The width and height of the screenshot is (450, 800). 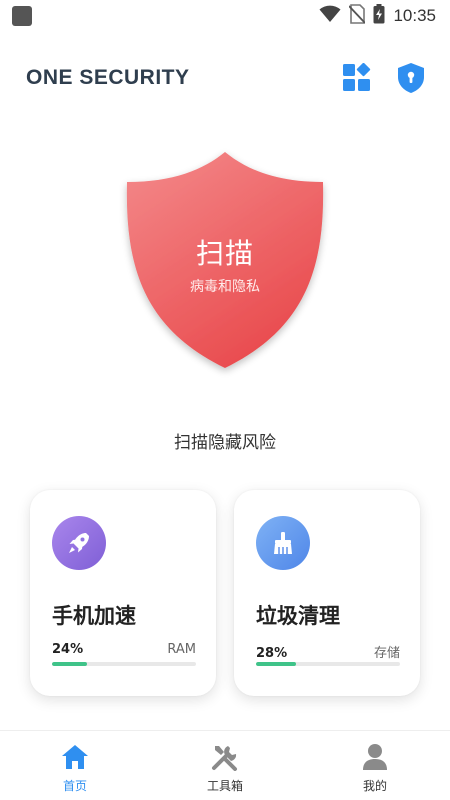 I want to click on app-title: ONE SECURITY, so click(x=108, y=77).